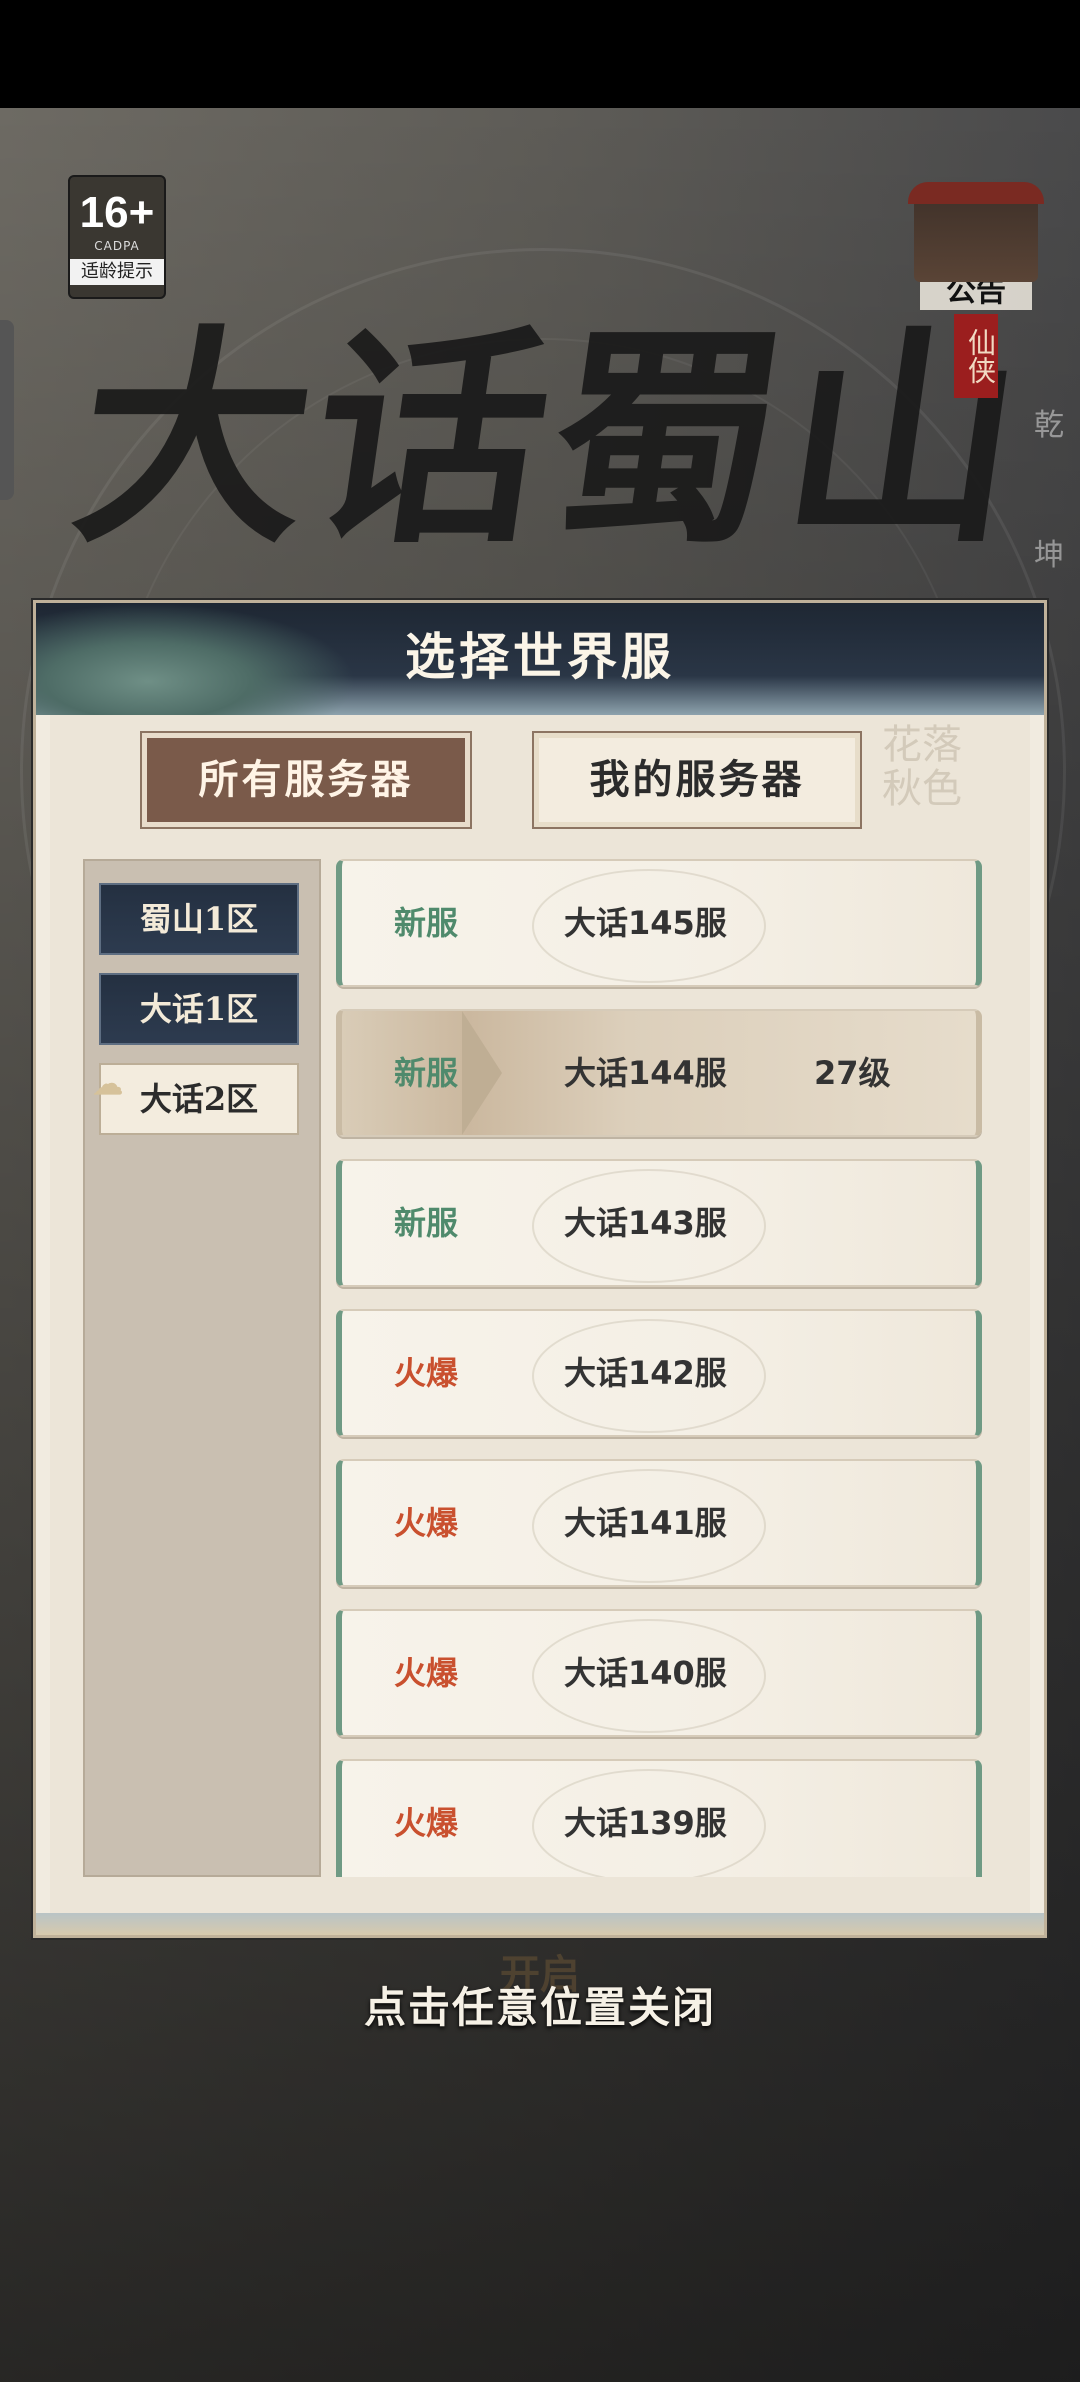  I want to click on notice-button: 公告 仙侠, so click(976, 292).